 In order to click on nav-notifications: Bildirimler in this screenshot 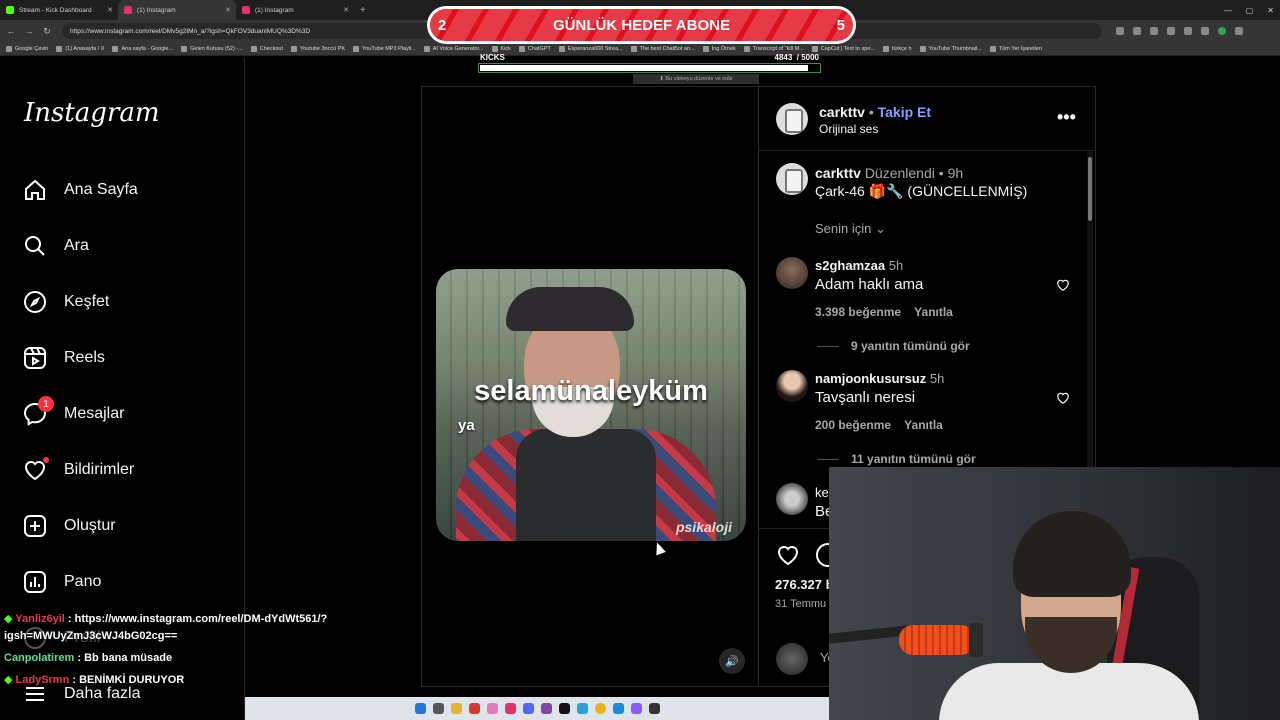, I will do `click(78, 470)`.